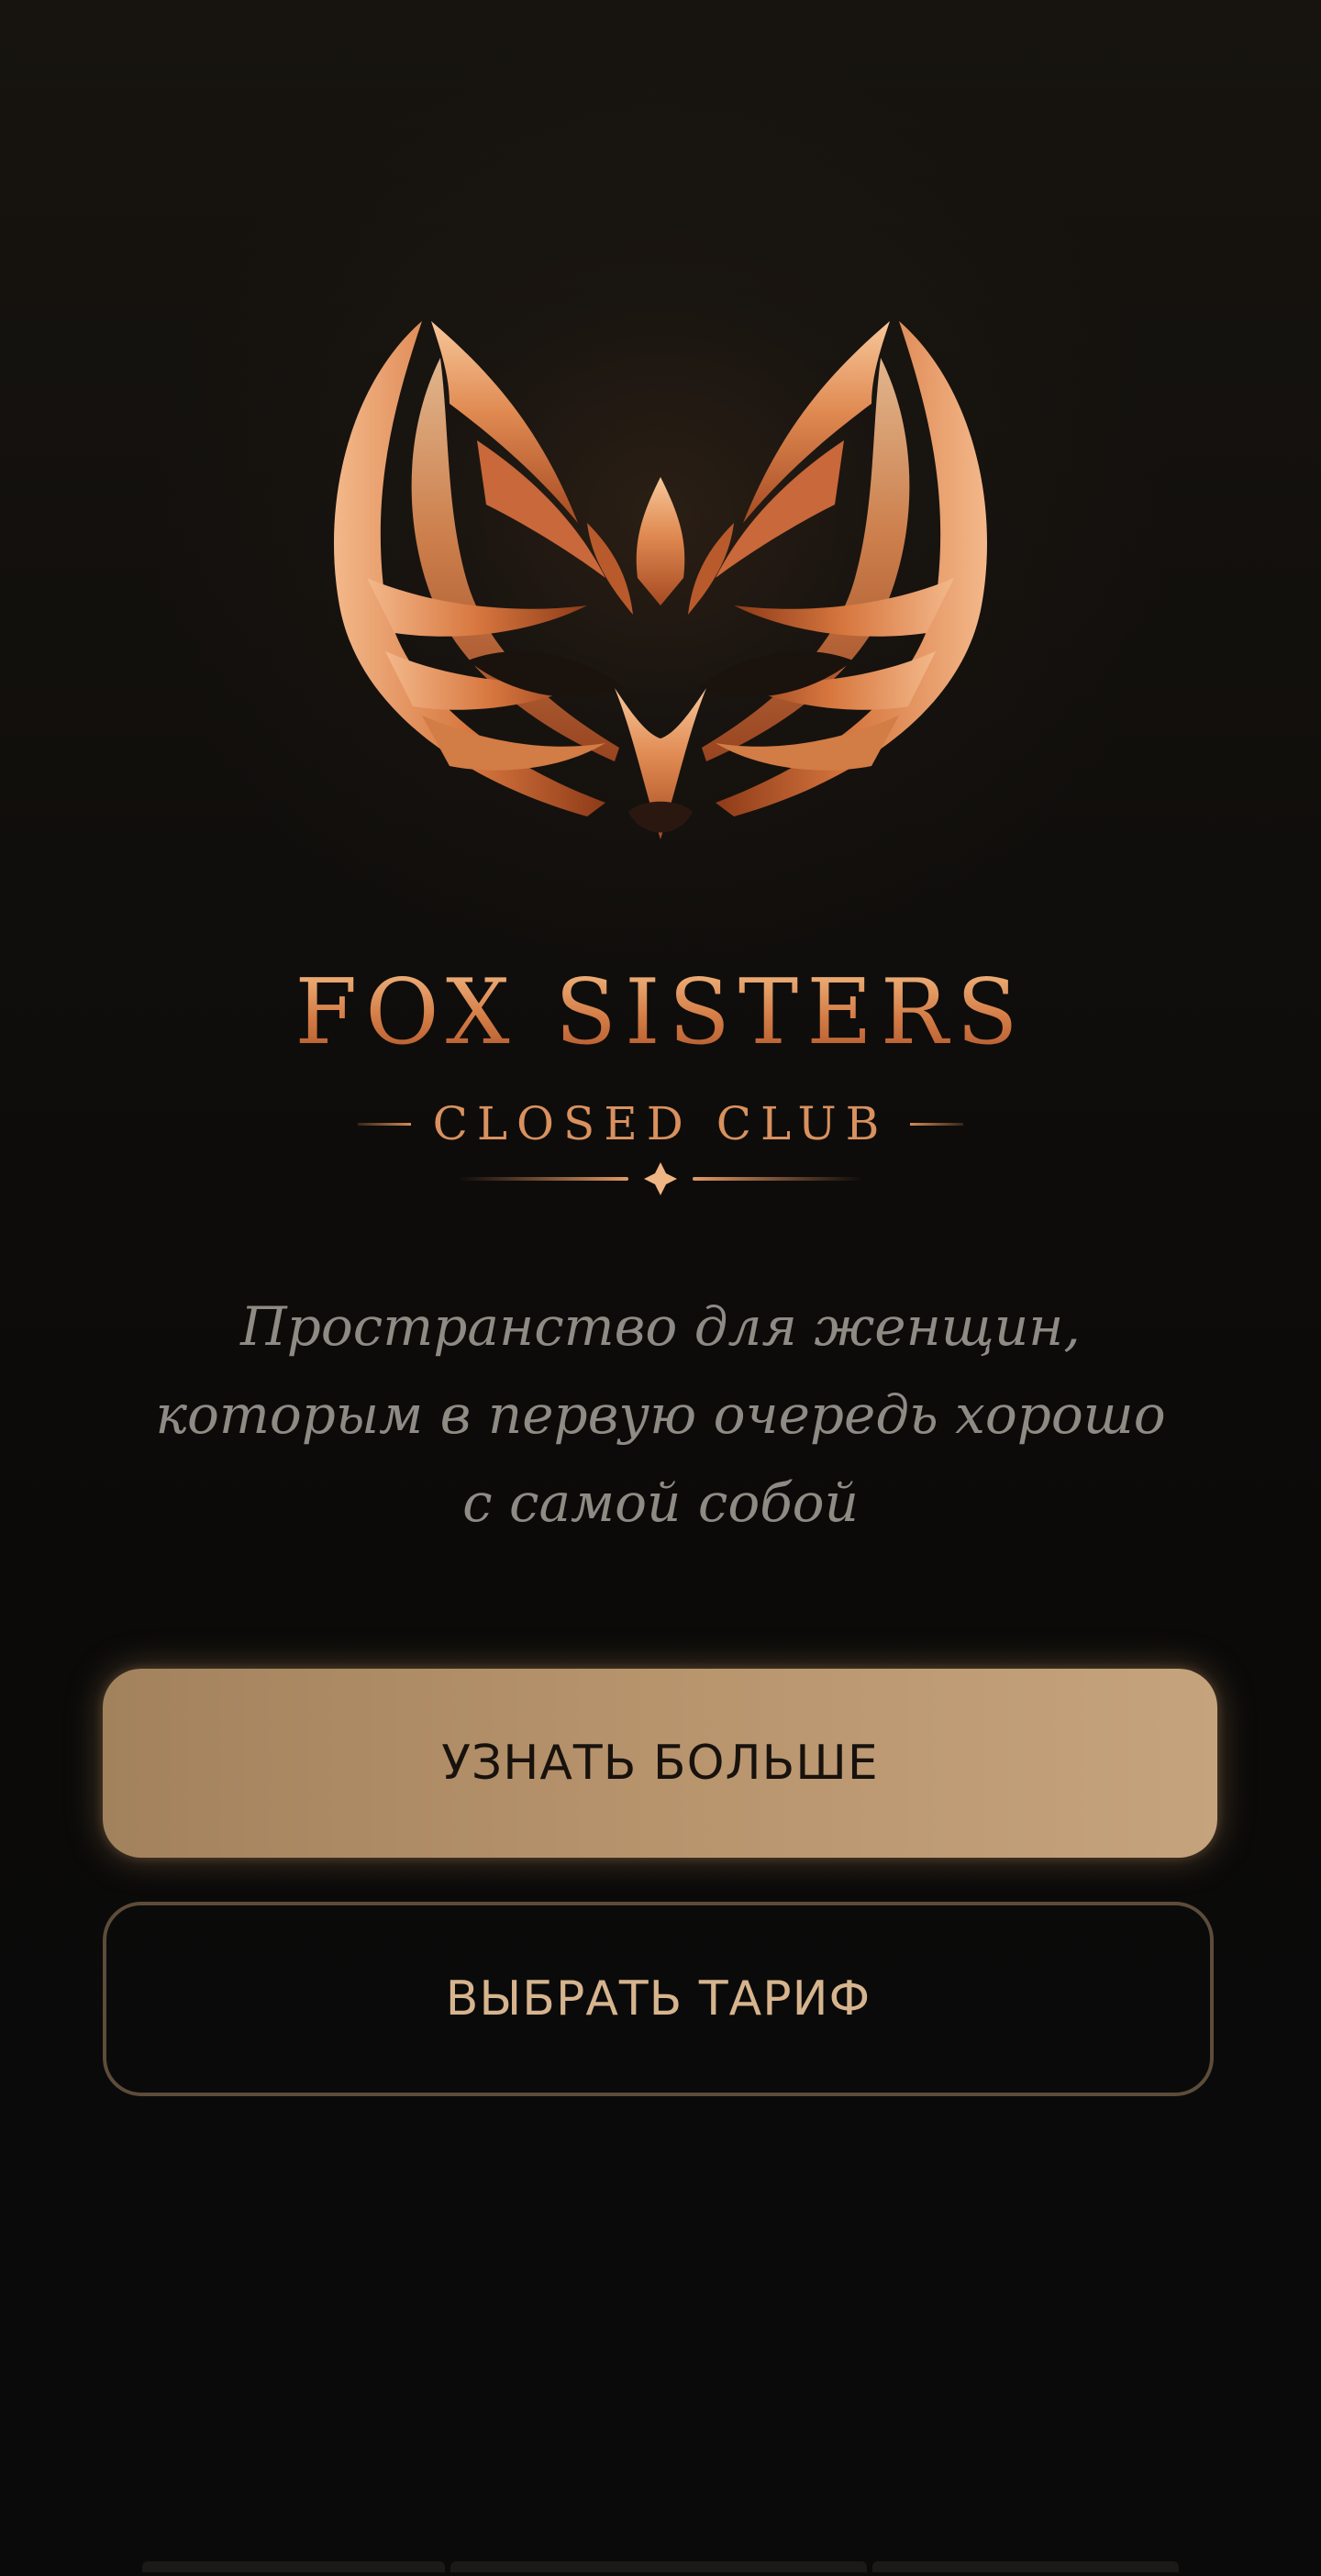  I want to click on subtitle-divider-right, so click(937, 1124).